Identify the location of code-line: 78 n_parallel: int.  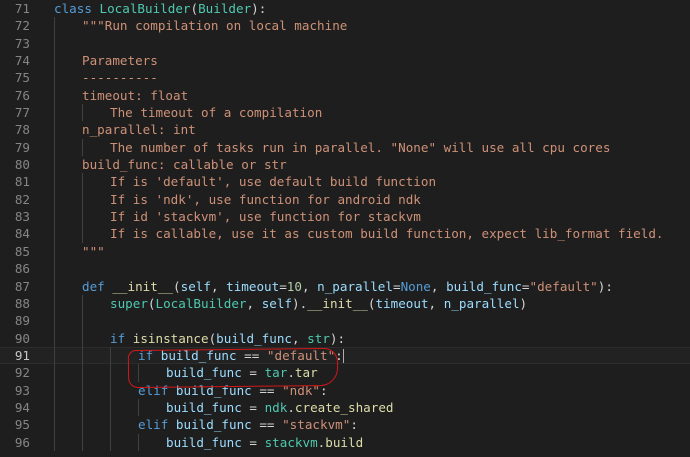
(345, 130).